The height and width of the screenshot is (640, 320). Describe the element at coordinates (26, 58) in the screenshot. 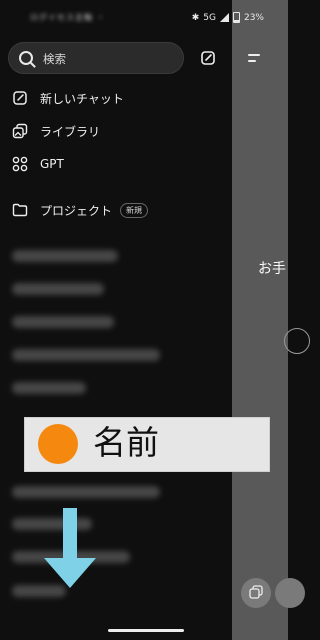

I see `search-icon` at that location.